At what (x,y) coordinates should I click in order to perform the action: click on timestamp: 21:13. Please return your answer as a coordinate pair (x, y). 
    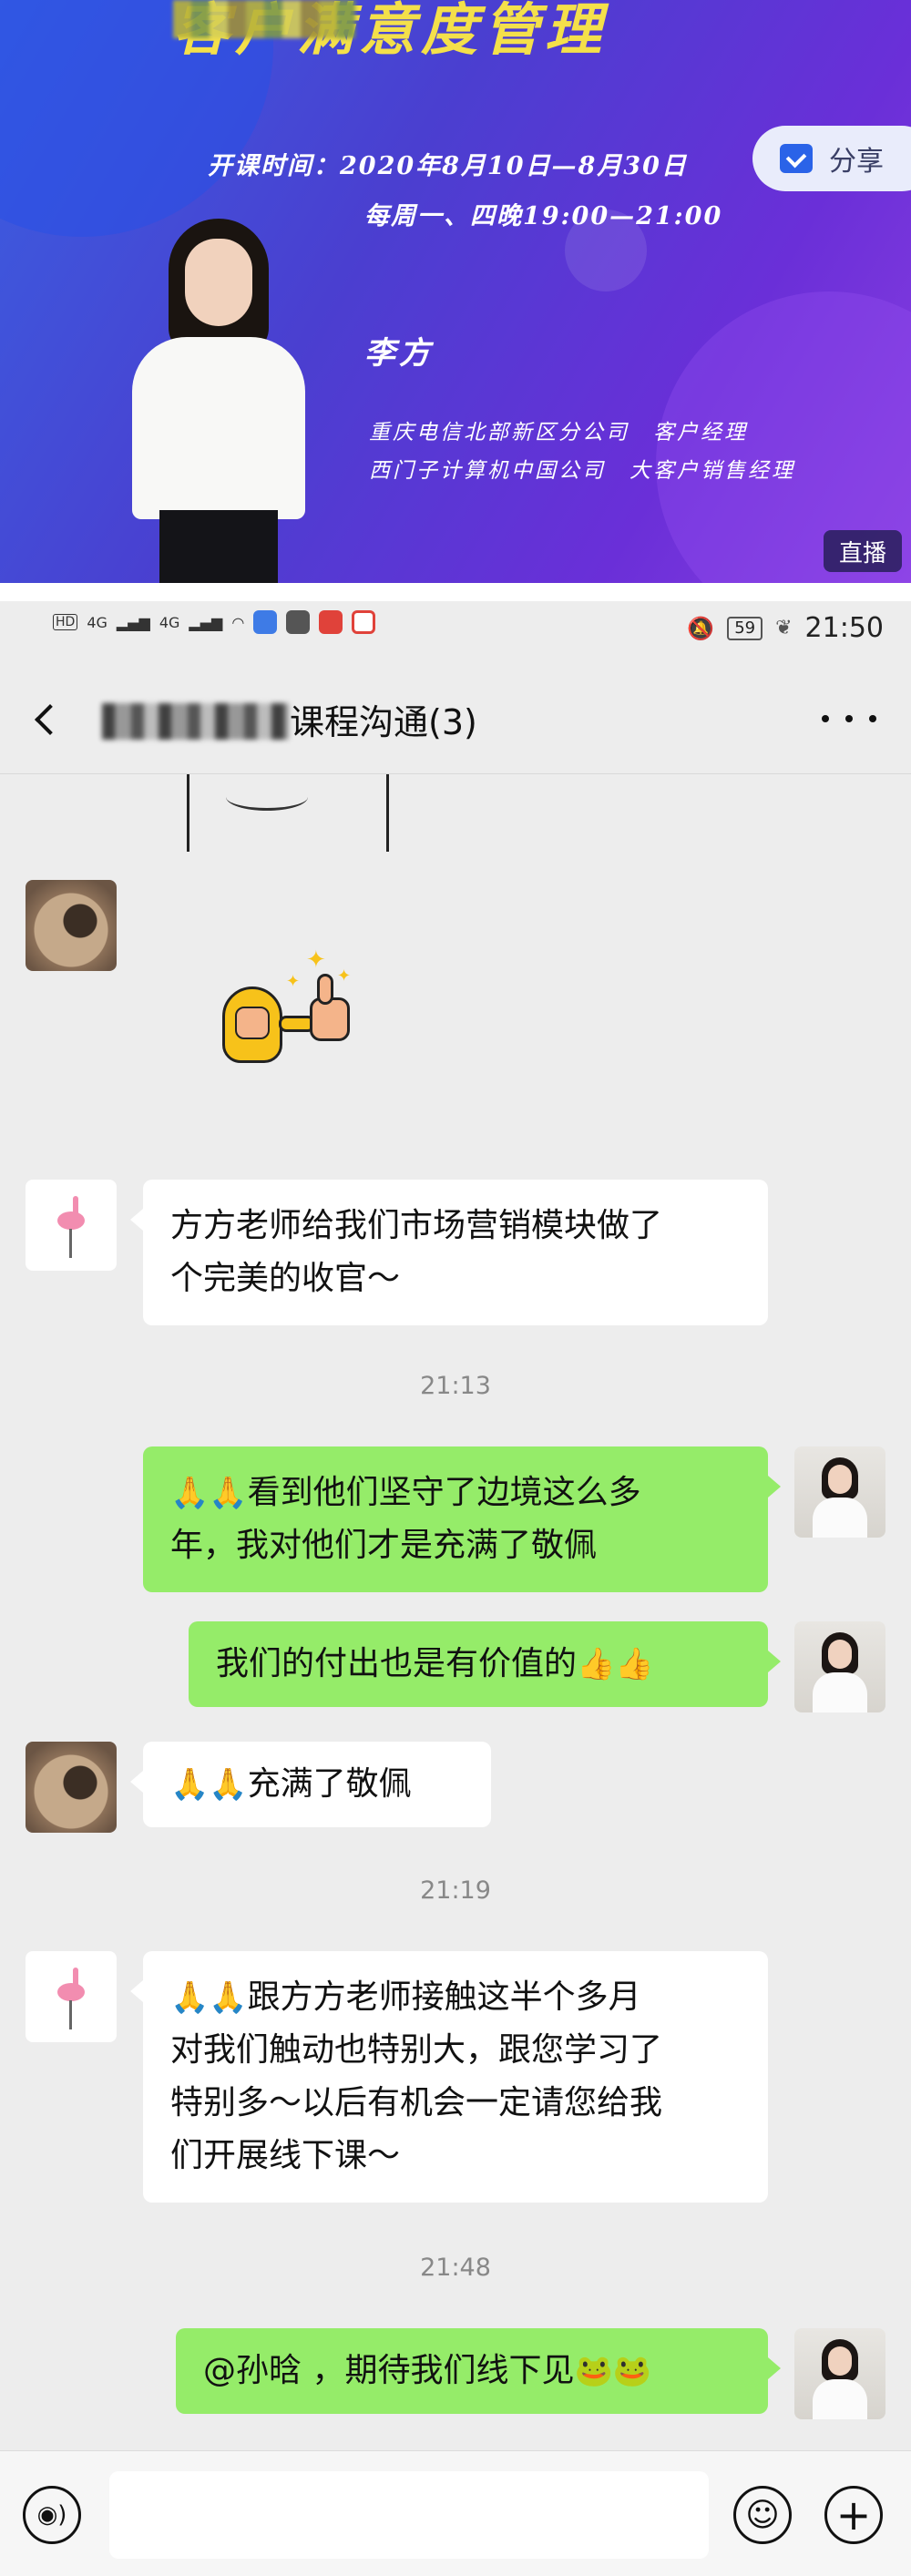
    Looking at the image, I should click on (456, 1386).